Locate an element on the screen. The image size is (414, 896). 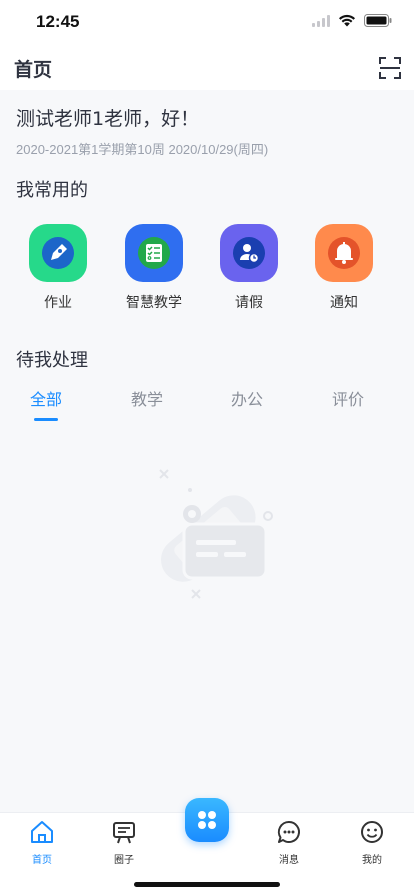
shortcut-smart-teaching: 智慧教学 is located at coordinates (154, 268).